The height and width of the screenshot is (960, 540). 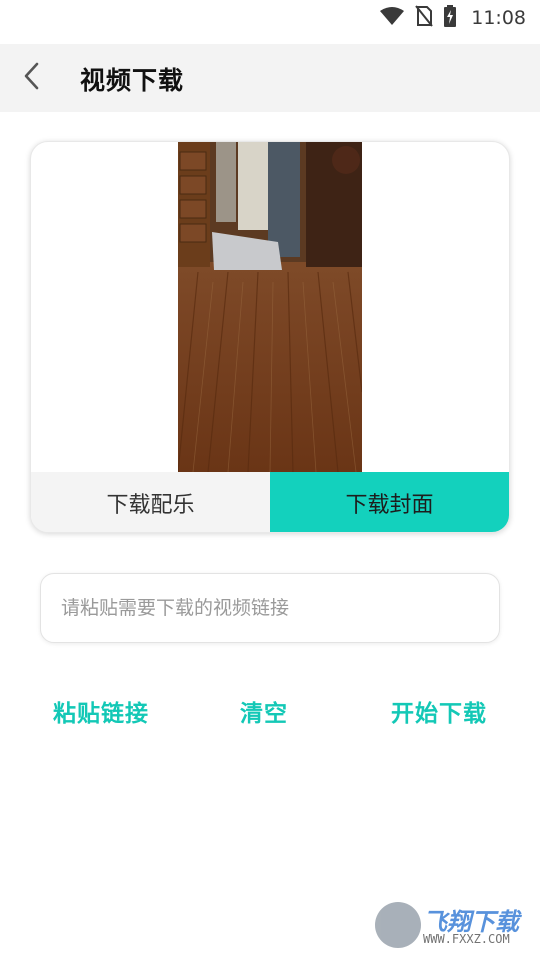 What do you see at coordinates (270, 608) in the screenshot?
I see `video-link-input` at bounding box center [270, 608].